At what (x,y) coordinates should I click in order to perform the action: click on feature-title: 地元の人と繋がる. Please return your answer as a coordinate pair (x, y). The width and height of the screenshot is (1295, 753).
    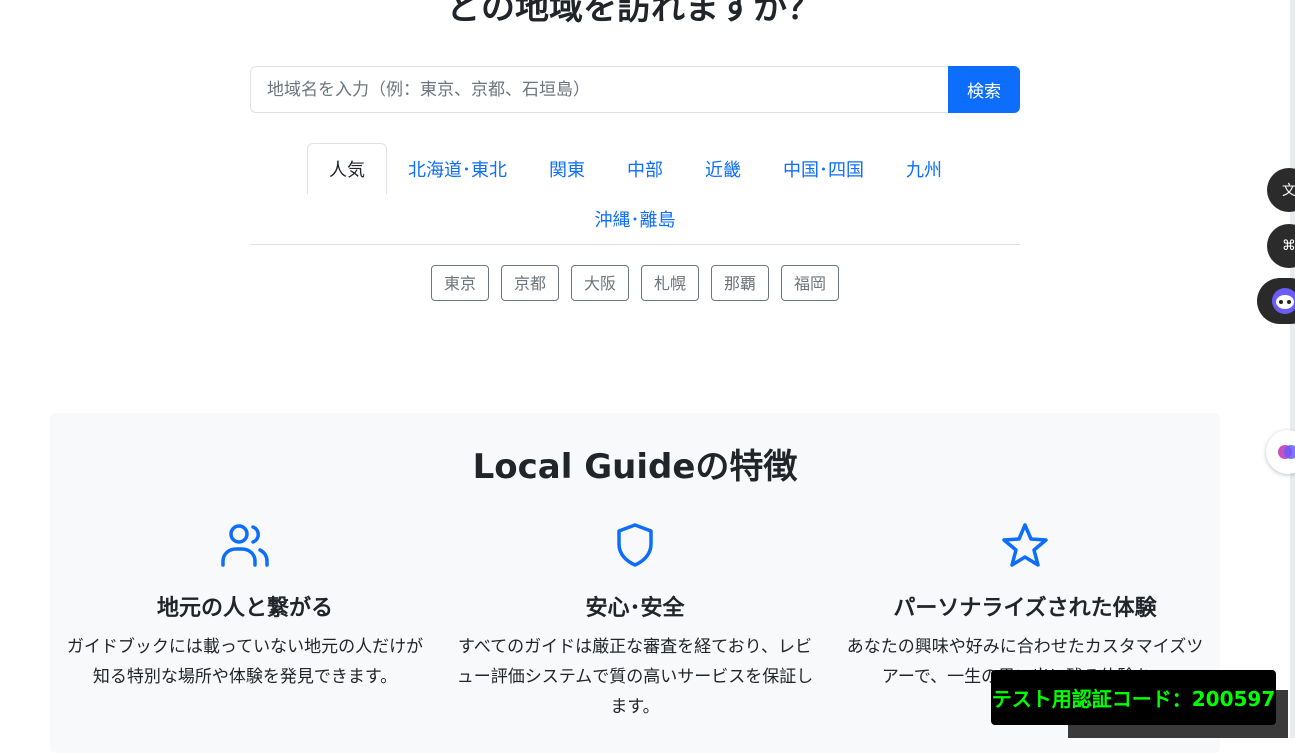
    Looking at the image, I should click on (244, 608).